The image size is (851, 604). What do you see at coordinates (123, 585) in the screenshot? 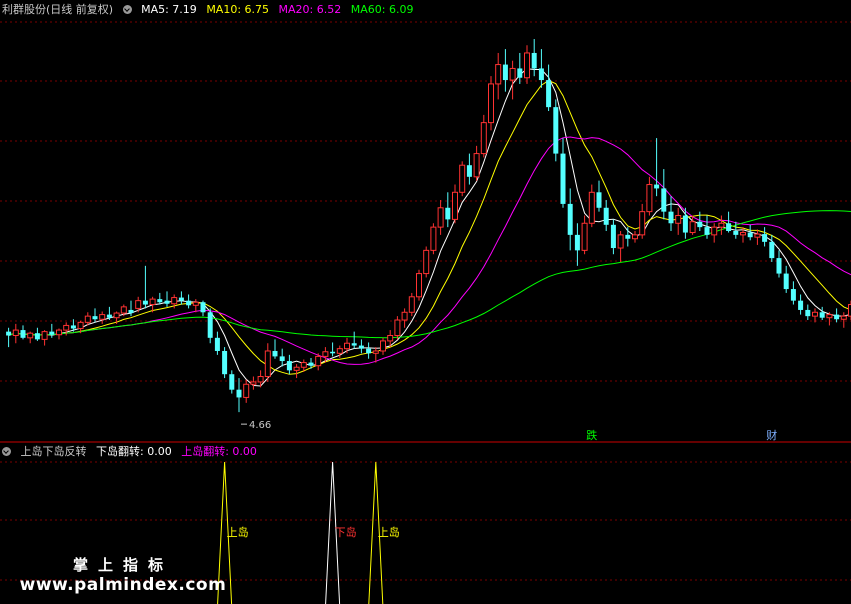
I see `watermark-url: www.palmindex.com` at bounding box center [123, 585].